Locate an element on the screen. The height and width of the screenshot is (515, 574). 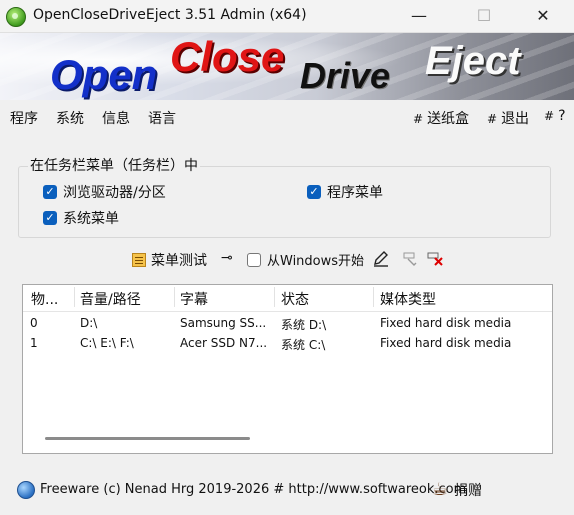
checkbox-label: 程序菜单 is located at coordinates (355, 193).